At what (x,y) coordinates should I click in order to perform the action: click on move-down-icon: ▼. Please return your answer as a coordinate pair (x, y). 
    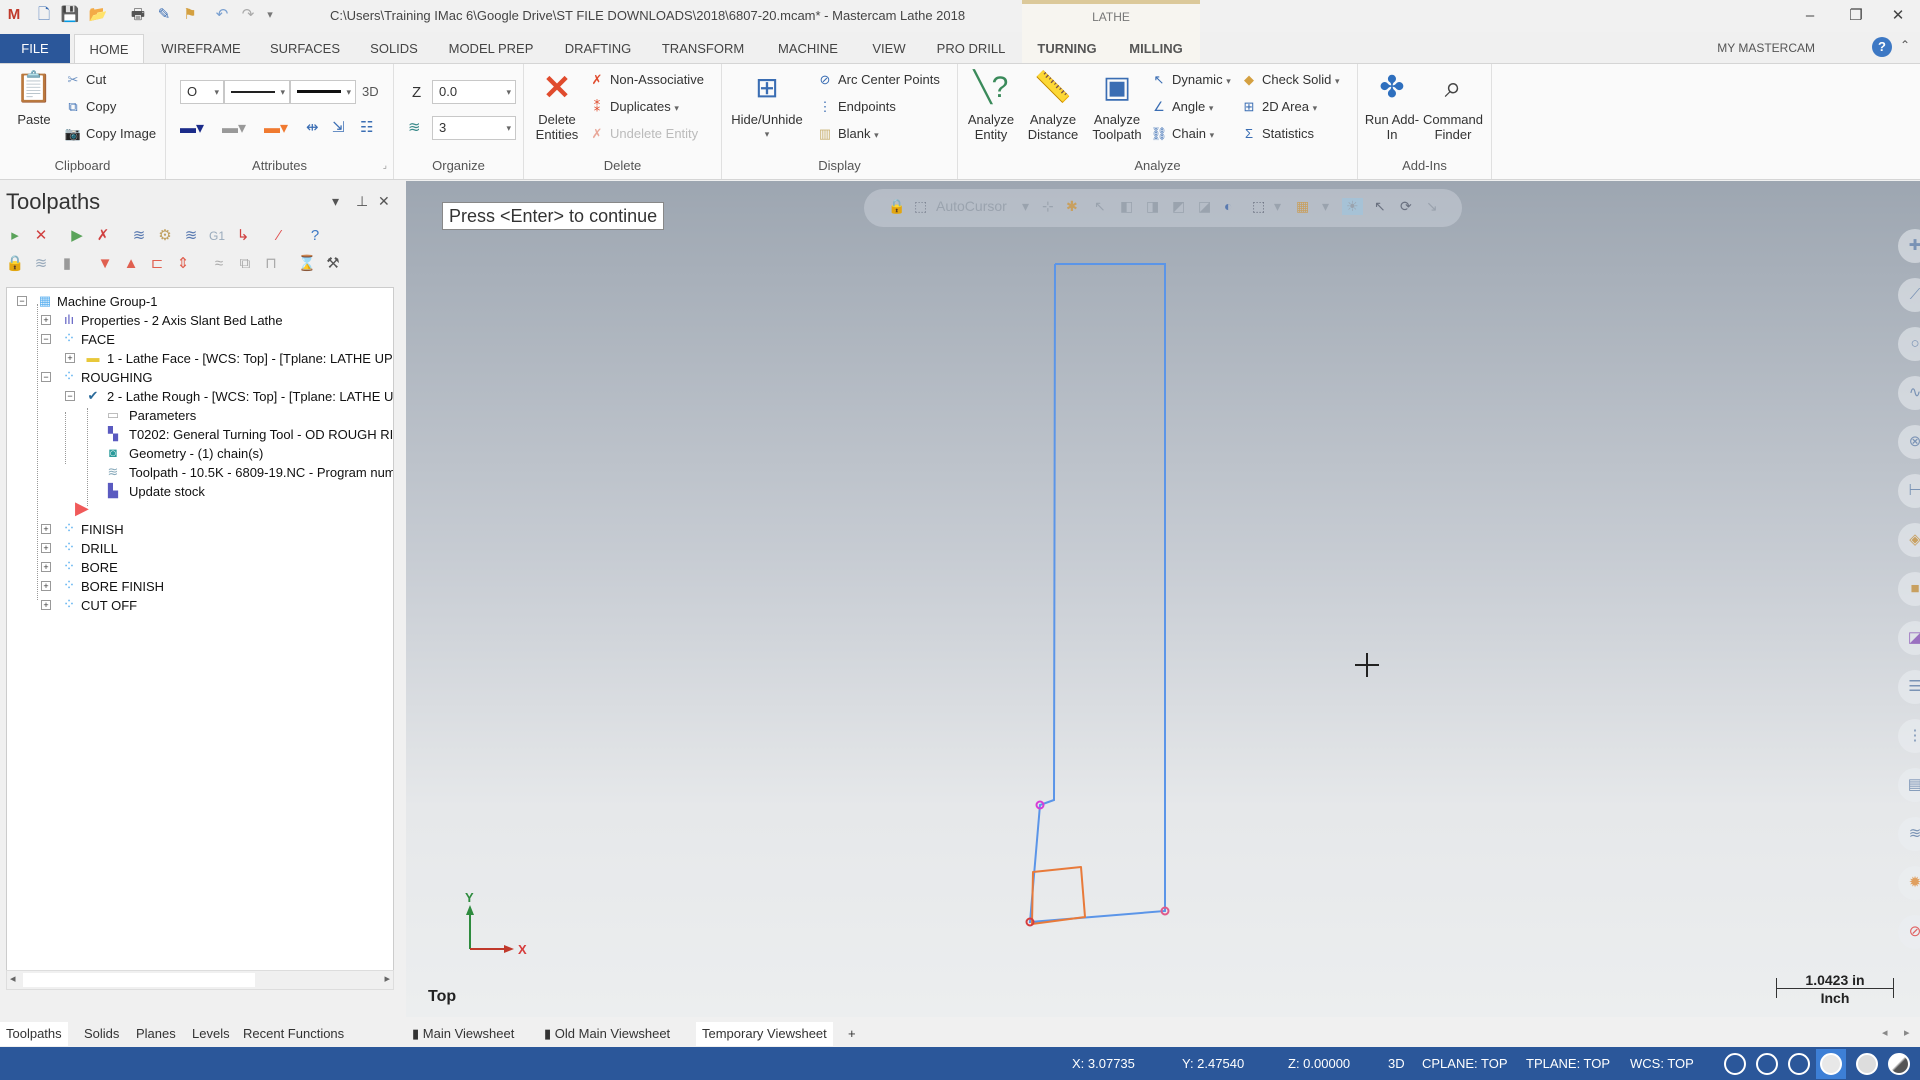
    Looking at the image, I should click on (105, 264).